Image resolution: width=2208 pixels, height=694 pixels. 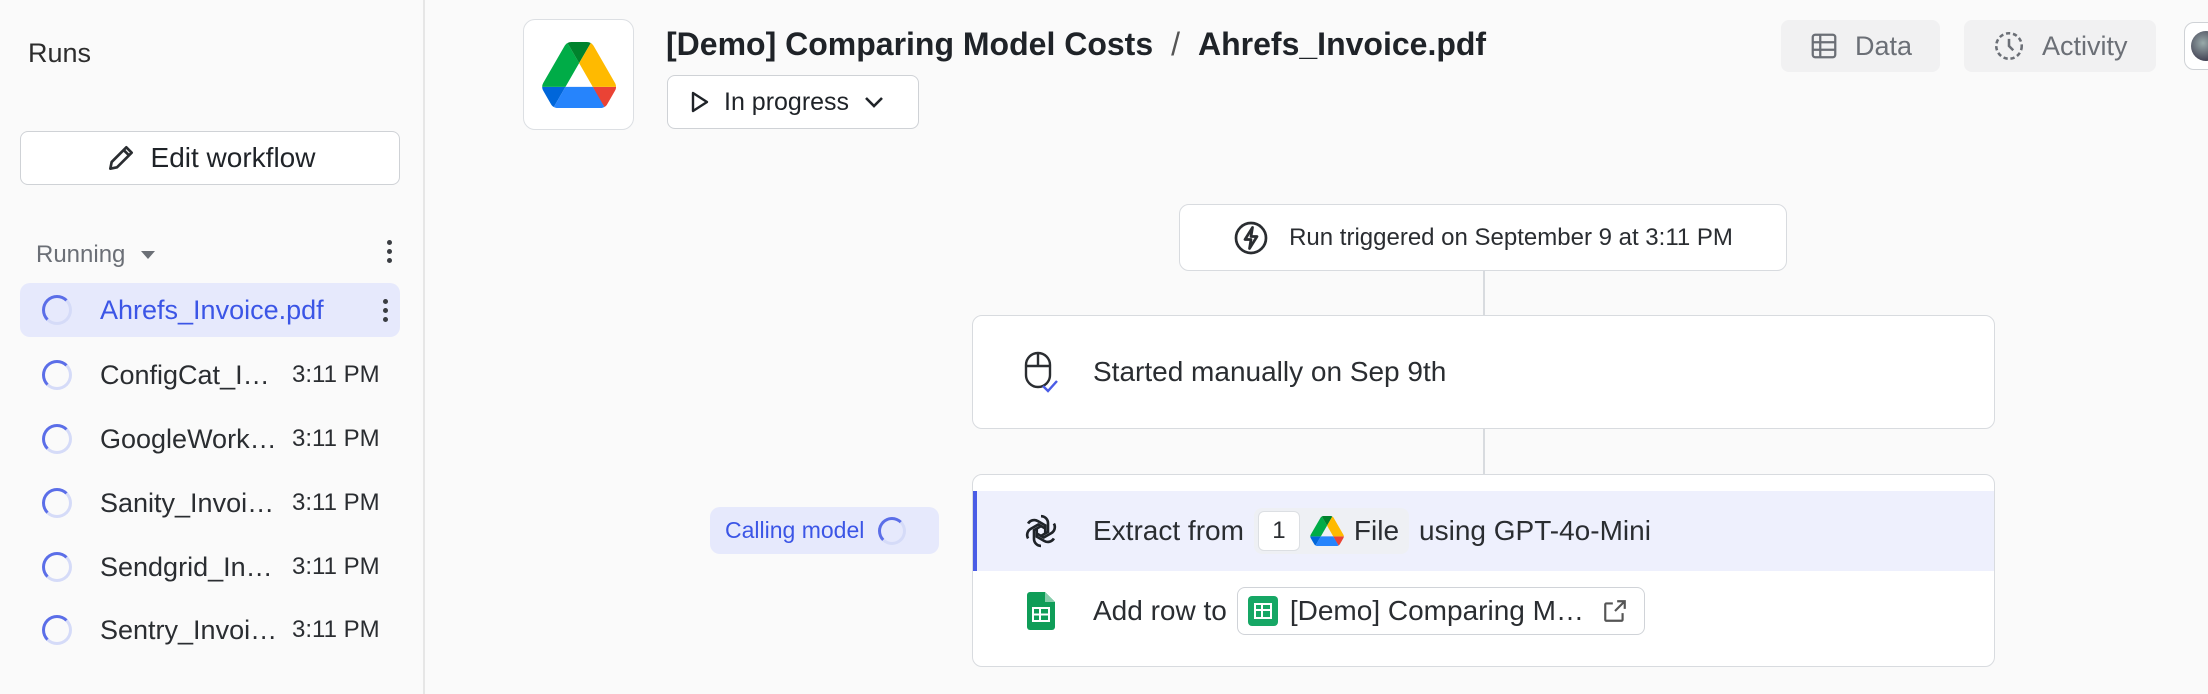 What do you see at coordinates (190, 566) in the screenshot?
I see `run-name: Sendgrid_Invoice.pdf` at bounding box center [190, 566].